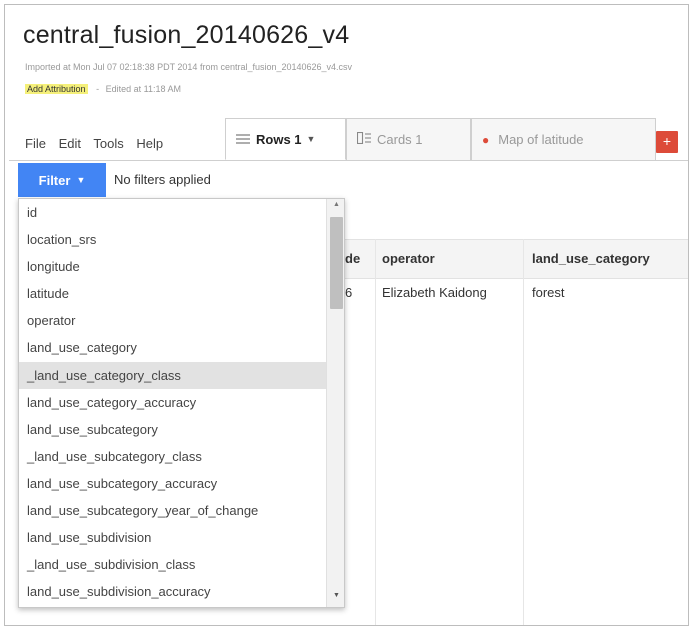  I want to click on table-cell: forest, so click(548, 292).